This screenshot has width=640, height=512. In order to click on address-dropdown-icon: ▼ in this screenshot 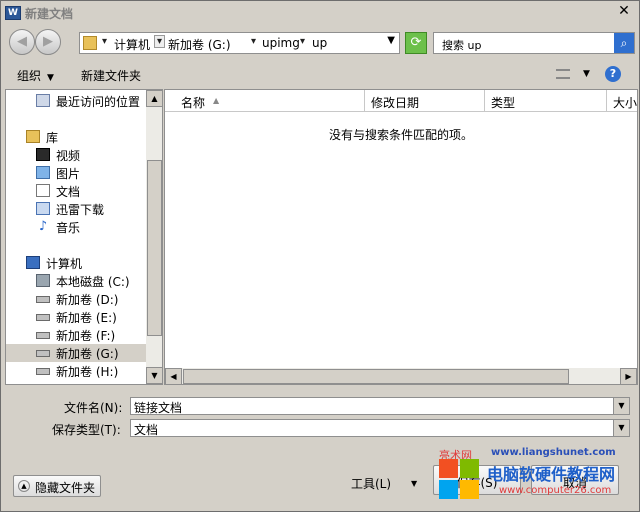, I will do `click(391, 40)`.